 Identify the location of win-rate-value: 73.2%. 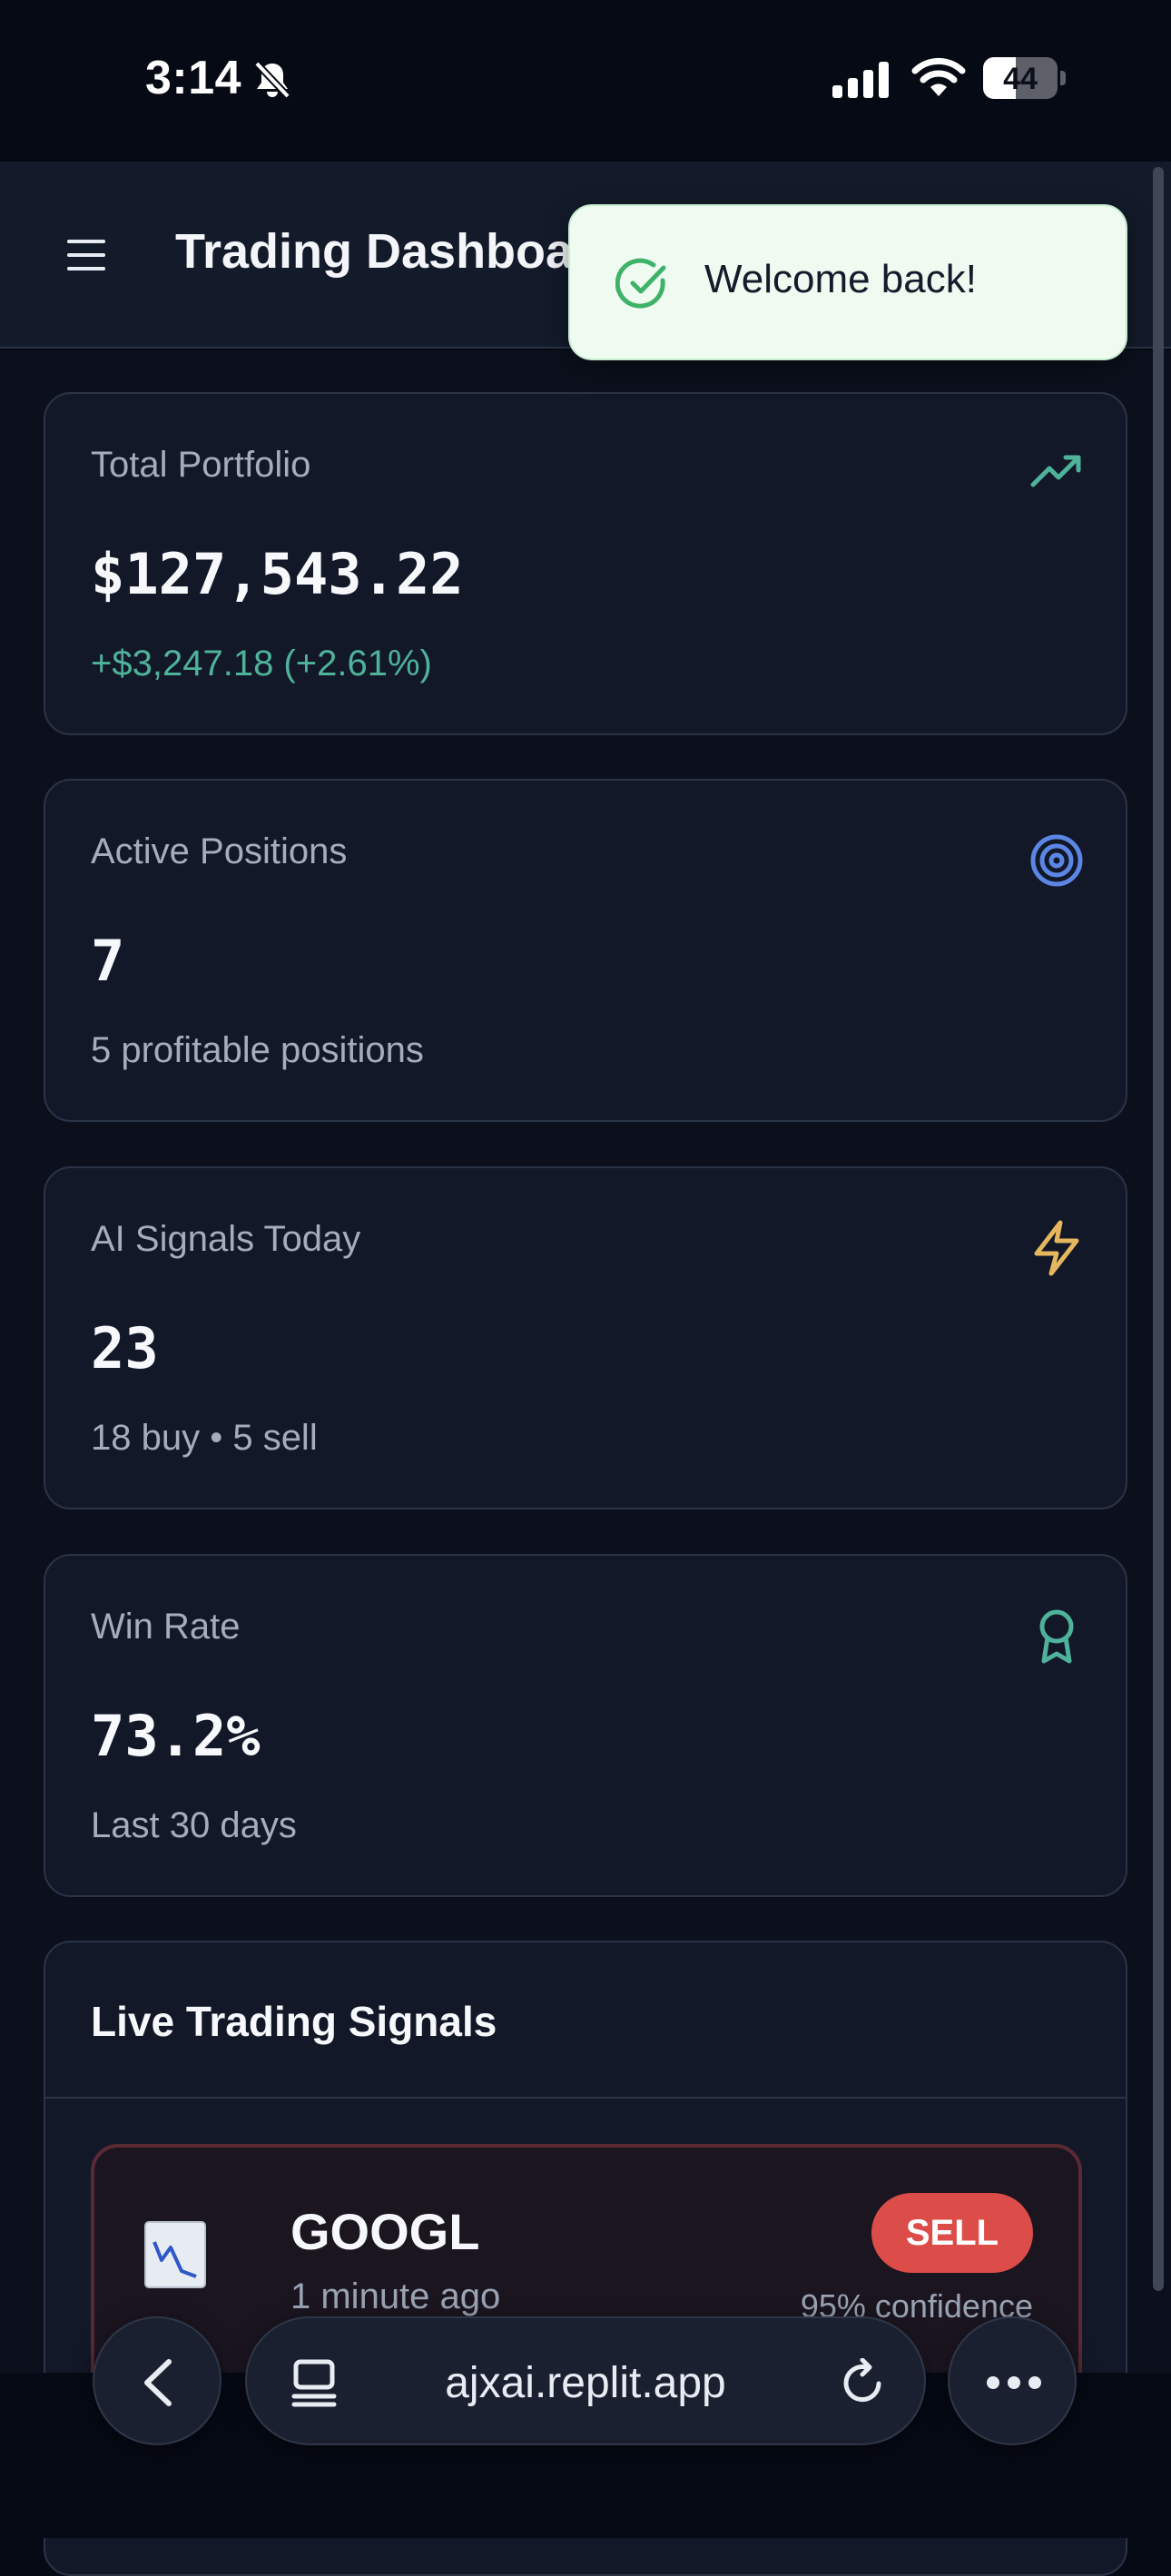
(176, 1736).